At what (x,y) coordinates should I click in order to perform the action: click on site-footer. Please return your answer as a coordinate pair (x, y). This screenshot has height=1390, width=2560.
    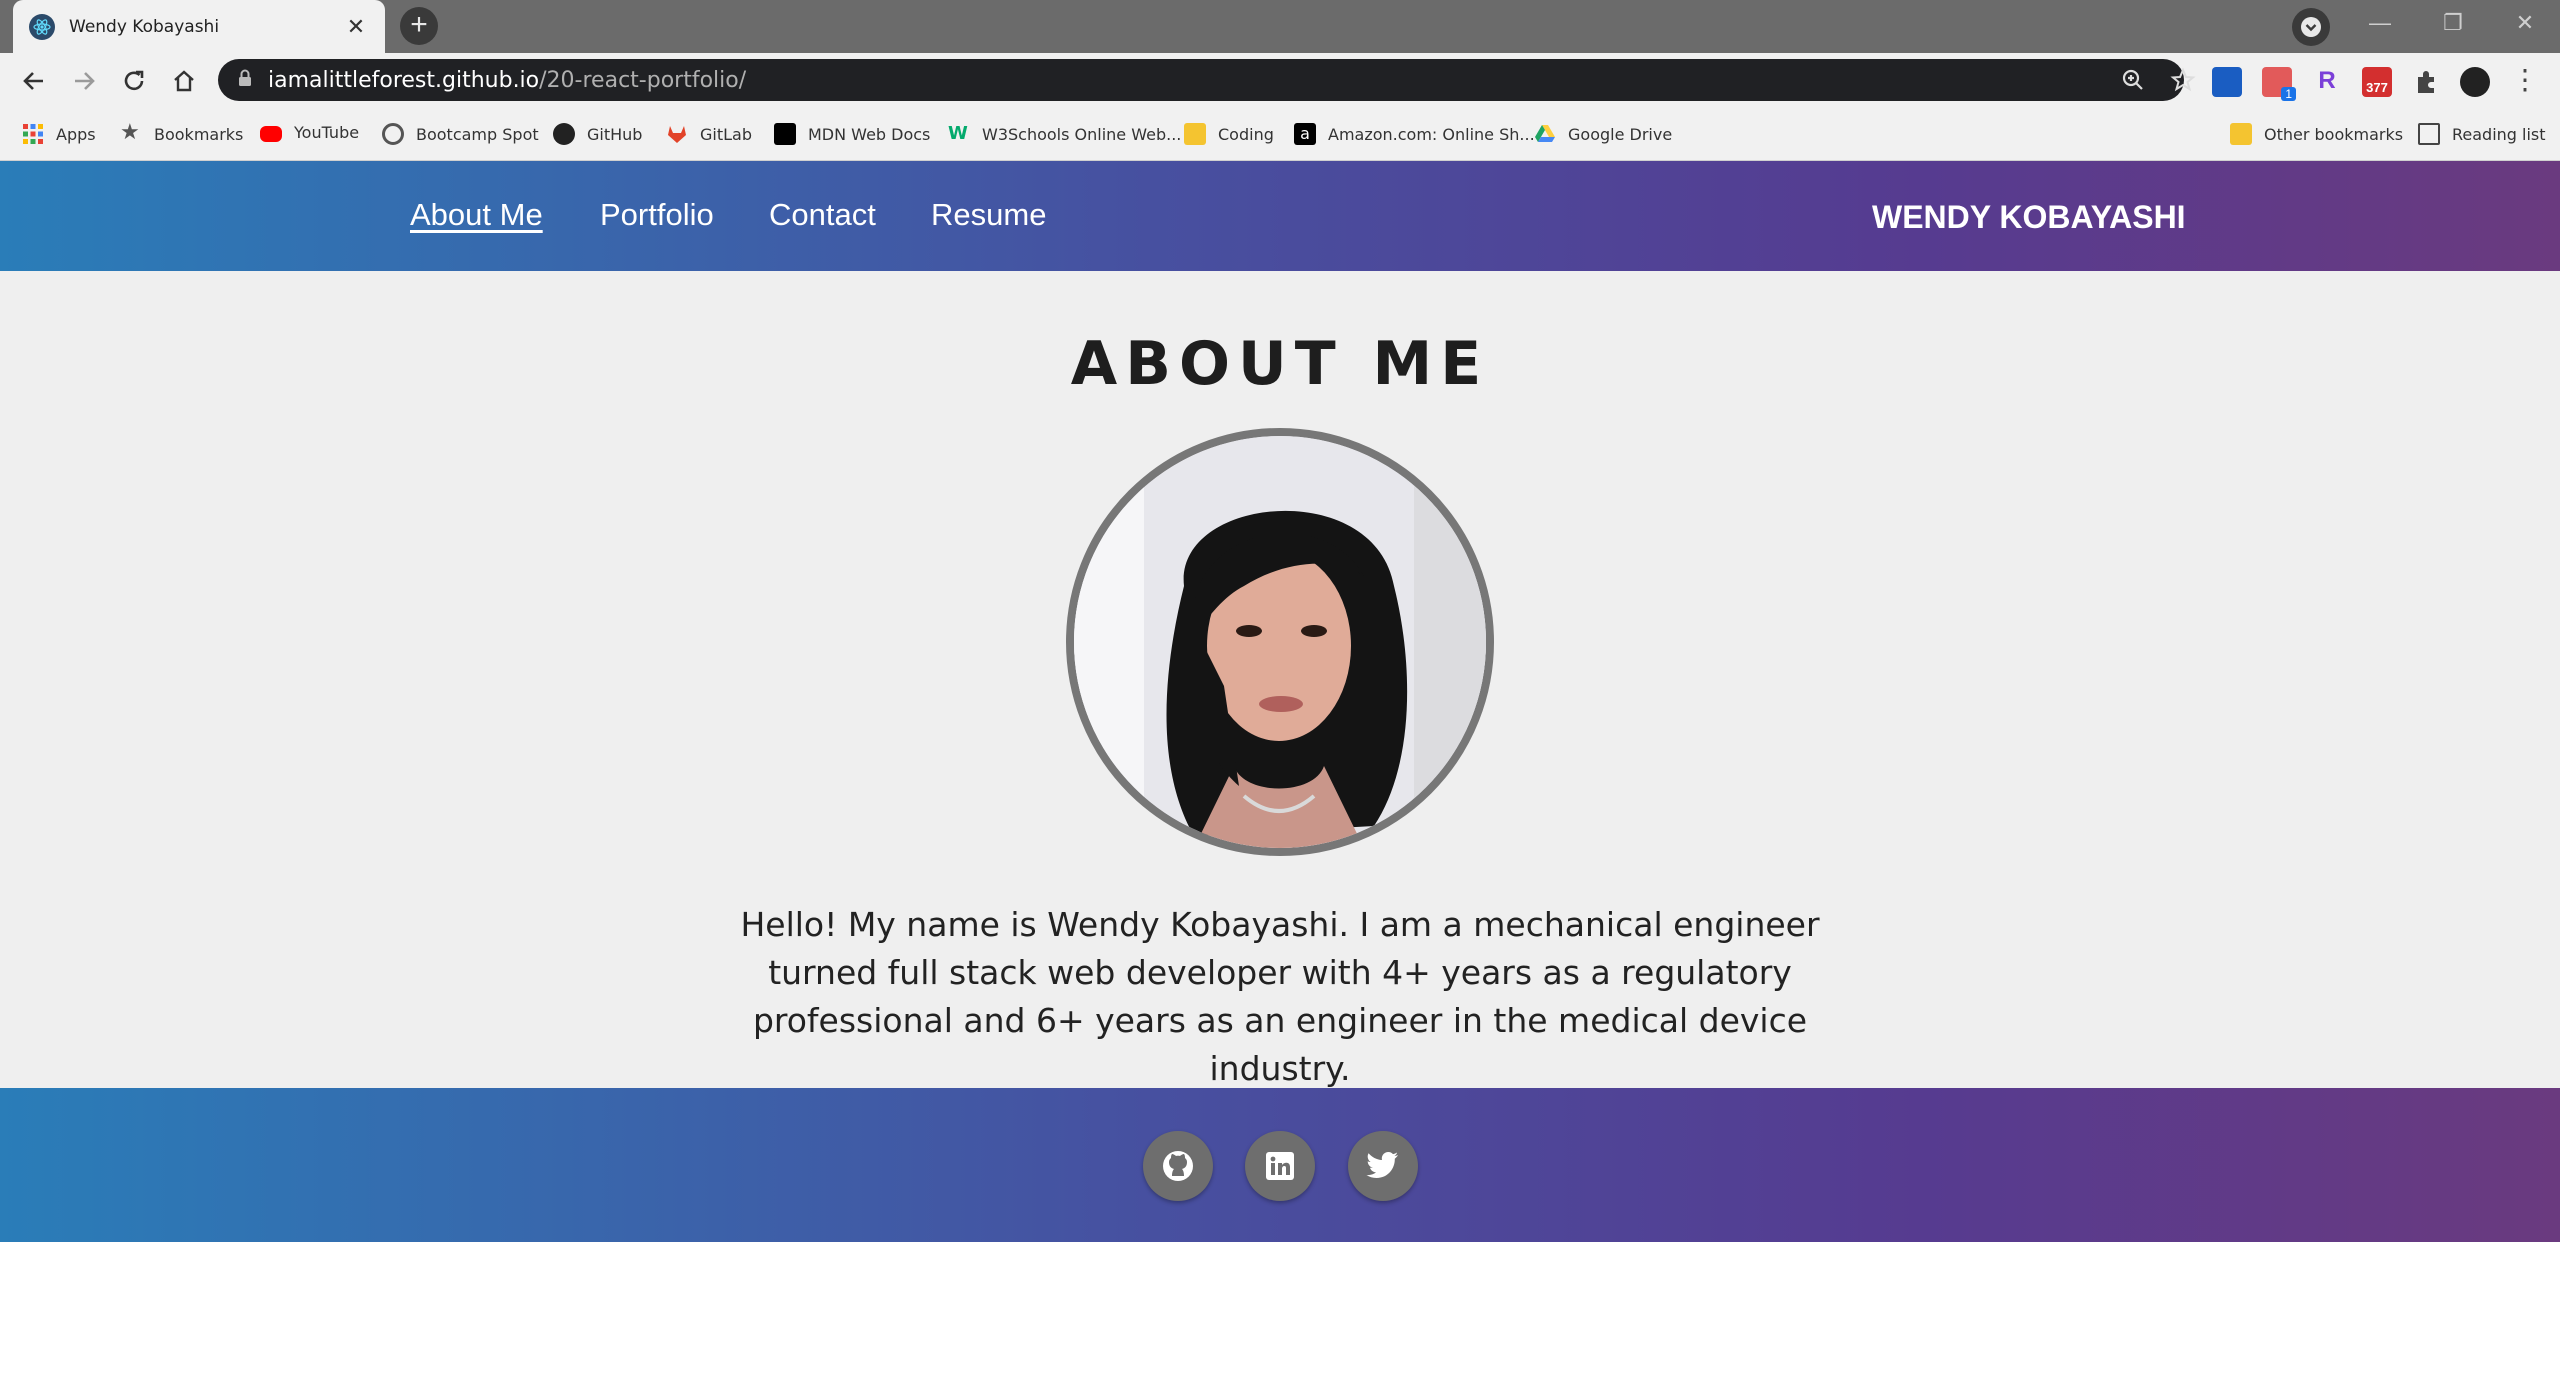
    Looking at the image, I should click on (1280, 1165).